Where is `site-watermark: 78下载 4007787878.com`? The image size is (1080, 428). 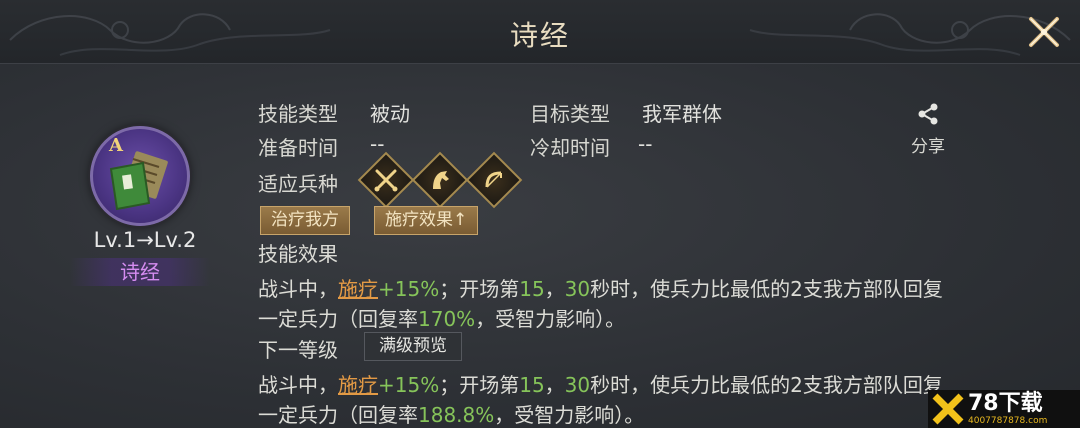 site-watermark: 78下载 4007787878.com is located at coordinates (1004, 409).